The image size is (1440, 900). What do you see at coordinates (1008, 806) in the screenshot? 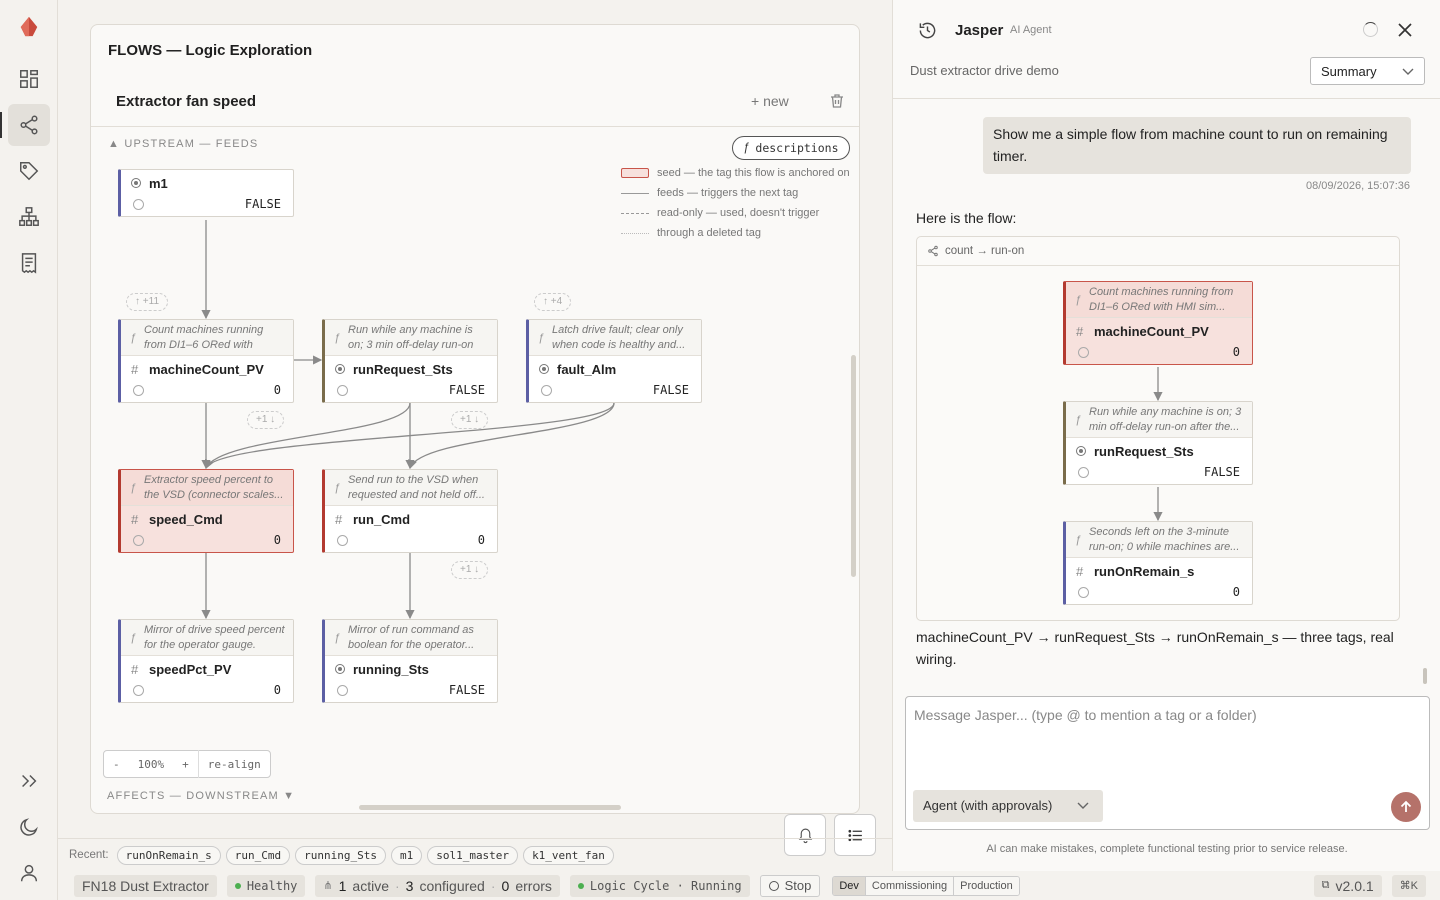
I see `agent-mode-select: Agent (with approvals)` at bounding box center [1008, 806].